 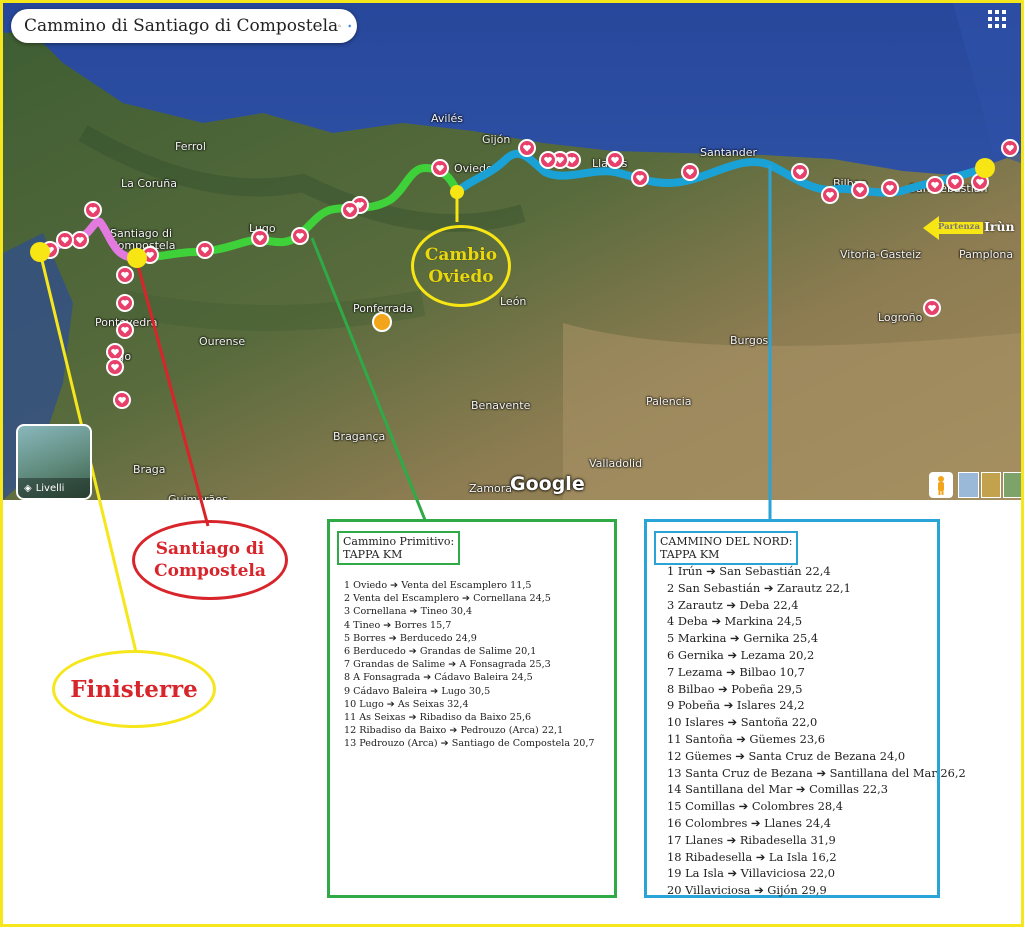 I want to click on nord-title: CAMMINO DEL NORD:, so click(x=726, y=541).